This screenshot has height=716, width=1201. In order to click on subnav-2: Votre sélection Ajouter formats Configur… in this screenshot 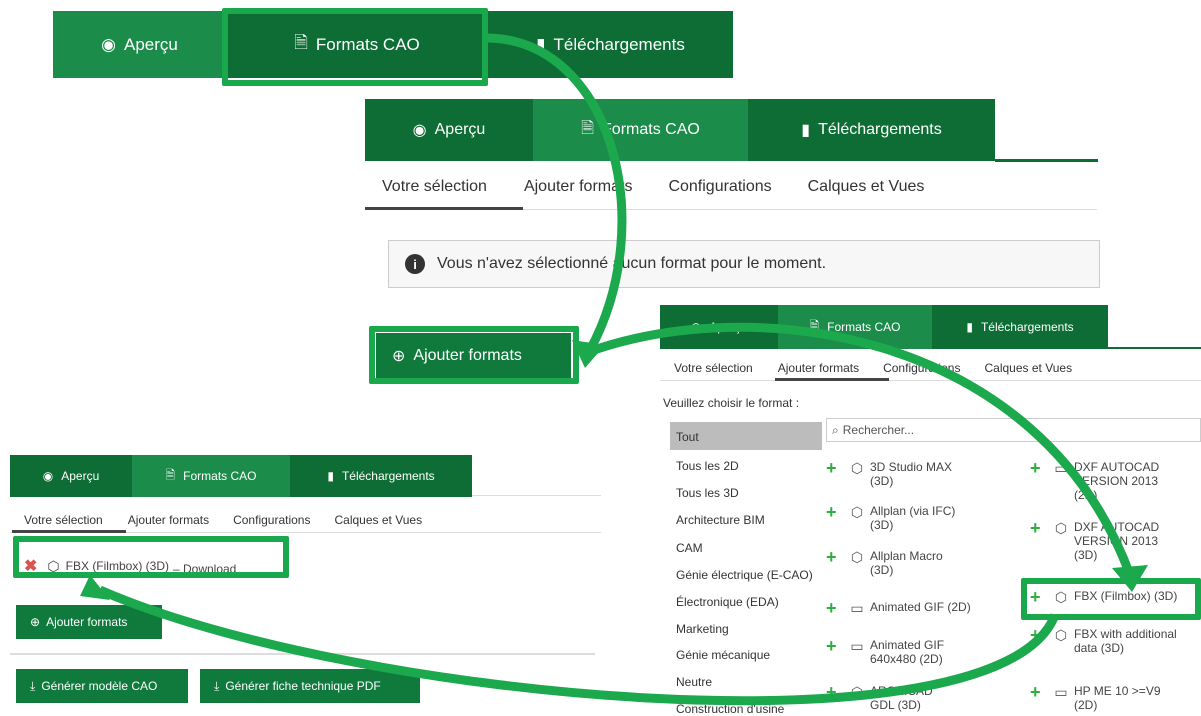, I will do `click(644, 187)`.